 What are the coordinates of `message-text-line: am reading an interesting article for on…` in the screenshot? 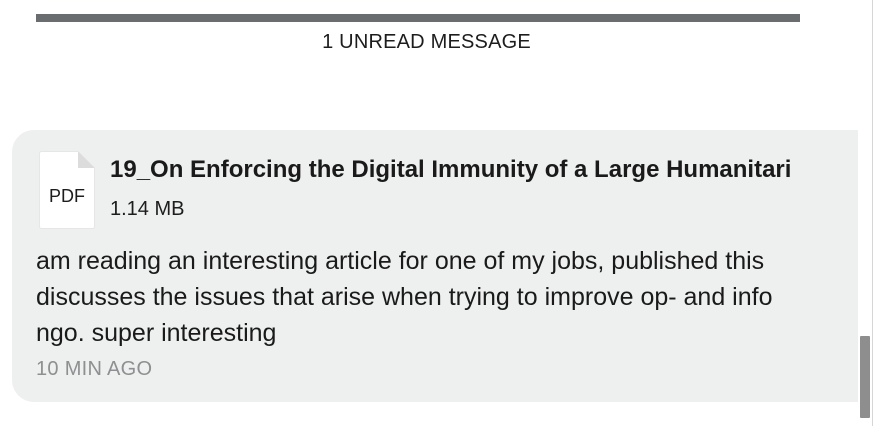 It's located at (400, 261).